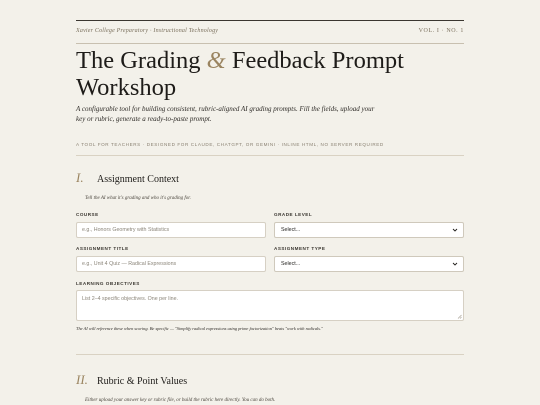 The height and width of the screenshot is (405, 540). I want to click on course-label: COURSE, so click(87, 214).